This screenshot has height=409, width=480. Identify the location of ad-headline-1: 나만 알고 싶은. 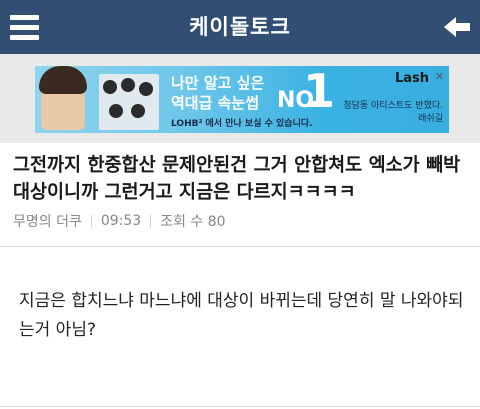
(218, 83).